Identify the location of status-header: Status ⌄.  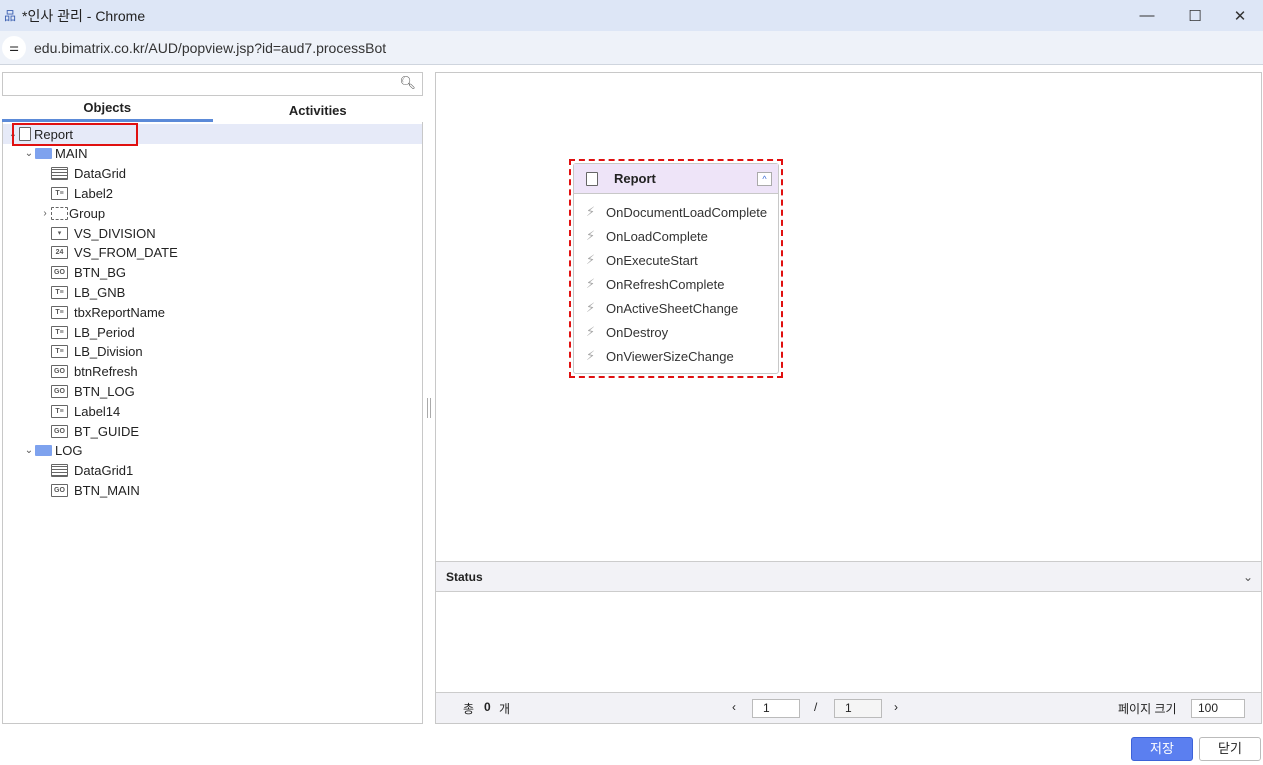
(848, 576).